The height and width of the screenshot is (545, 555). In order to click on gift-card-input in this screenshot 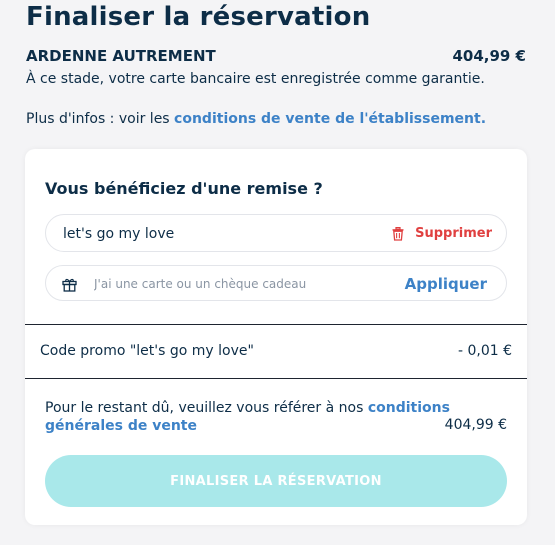, I will do `click(225, 284)`.